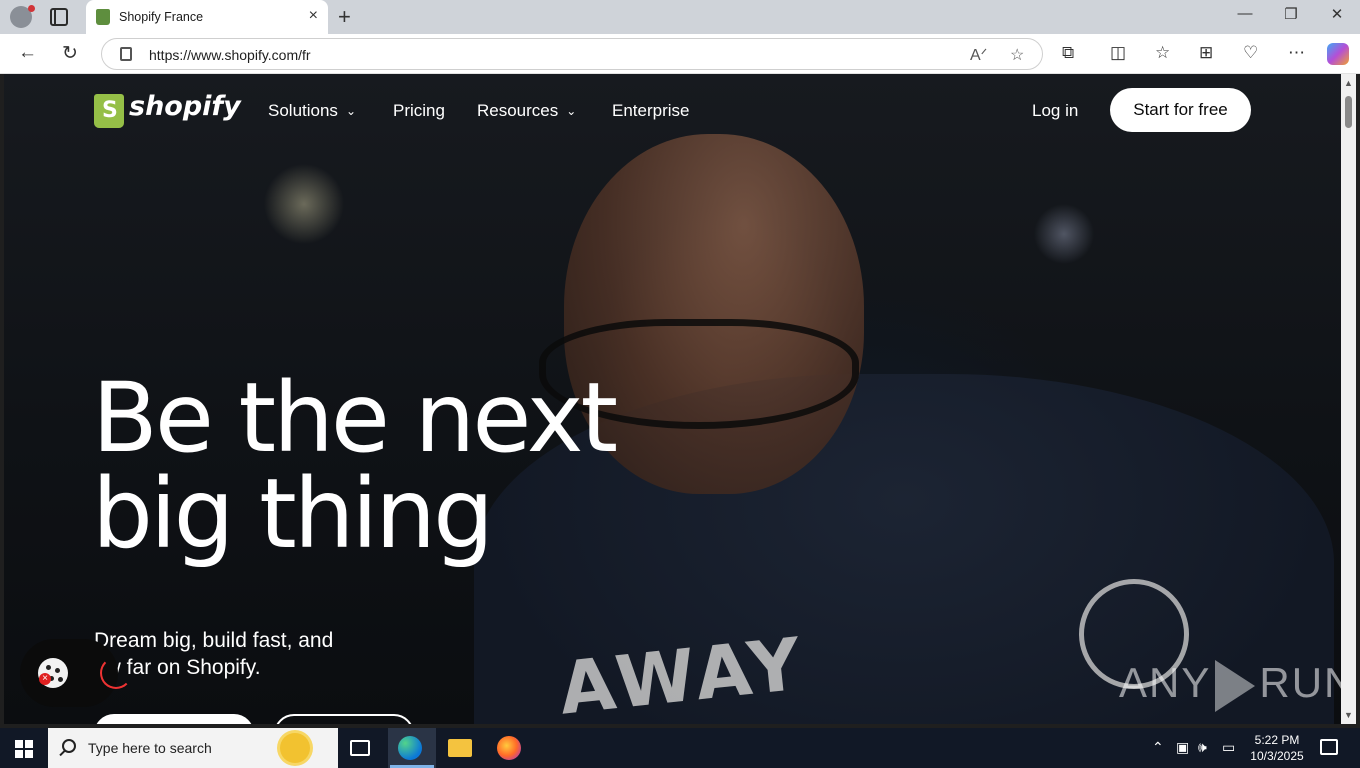 The height and width of the screenshot is (768, 1360). Describe the element at coordinates (344, 17) in the screenshot. I see `new-tab-button: +` at that location.